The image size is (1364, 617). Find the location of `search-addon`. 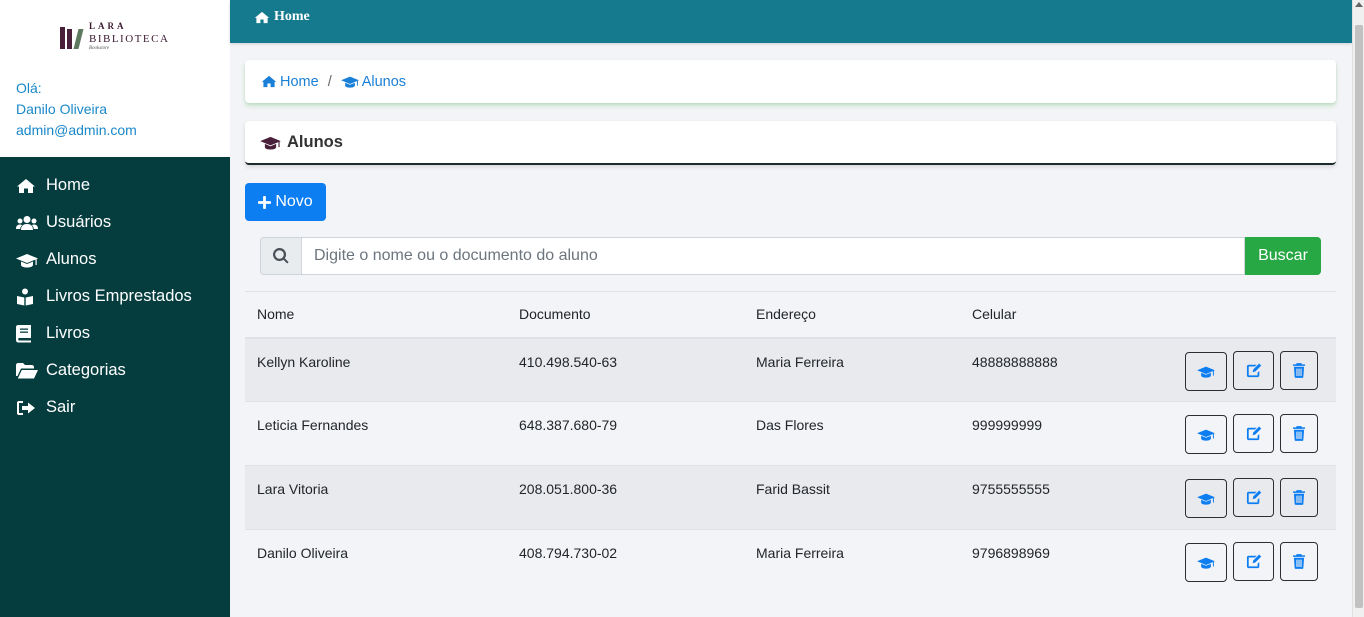

search-addon is located at coordinates (281, 256).